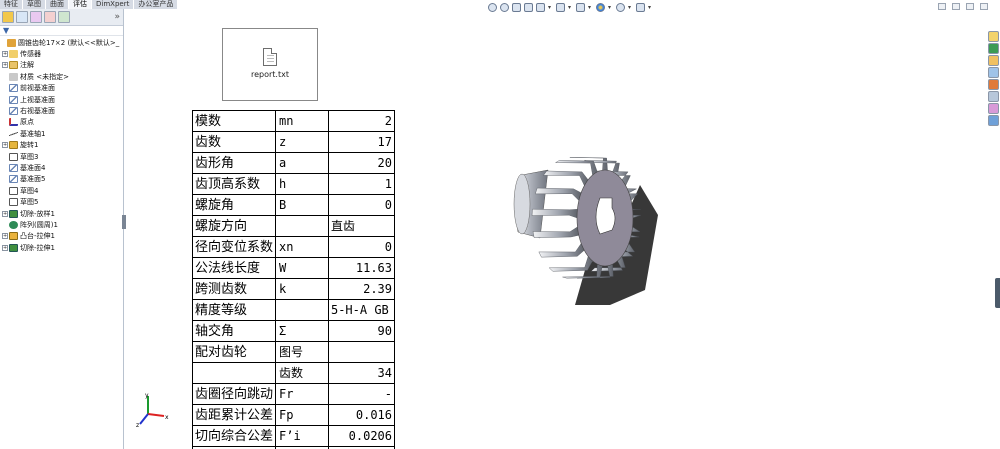 The height and width of the screenshot is (449, 1000). I want to click on tree-item: 基准面4, so click(61, 167).